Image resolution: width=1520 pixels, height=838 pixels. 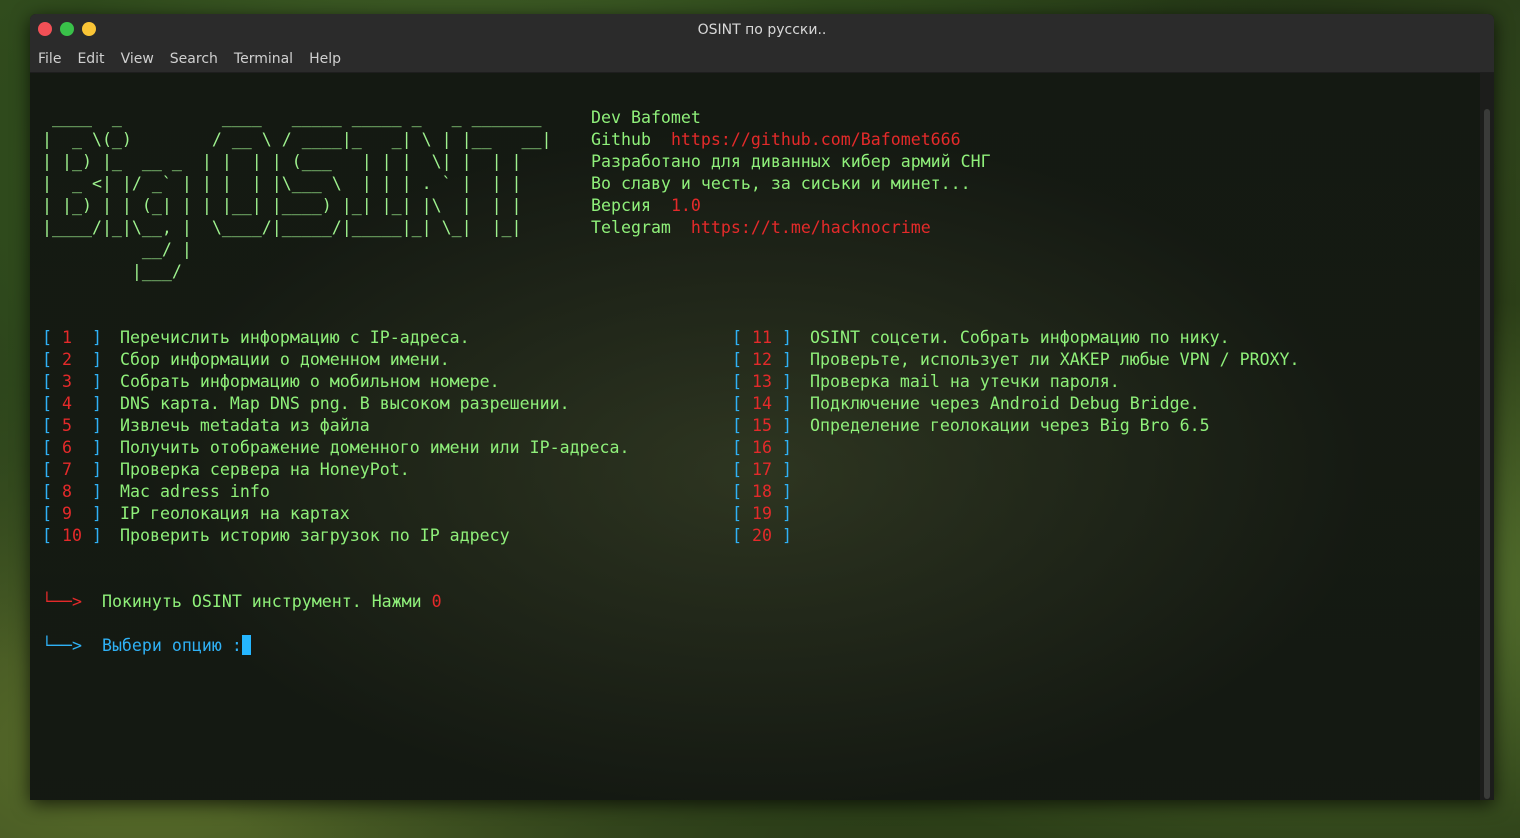 I want to click on left-item-text-3: Собрать информацию о мобильном номере., so click(x=310, y=381).